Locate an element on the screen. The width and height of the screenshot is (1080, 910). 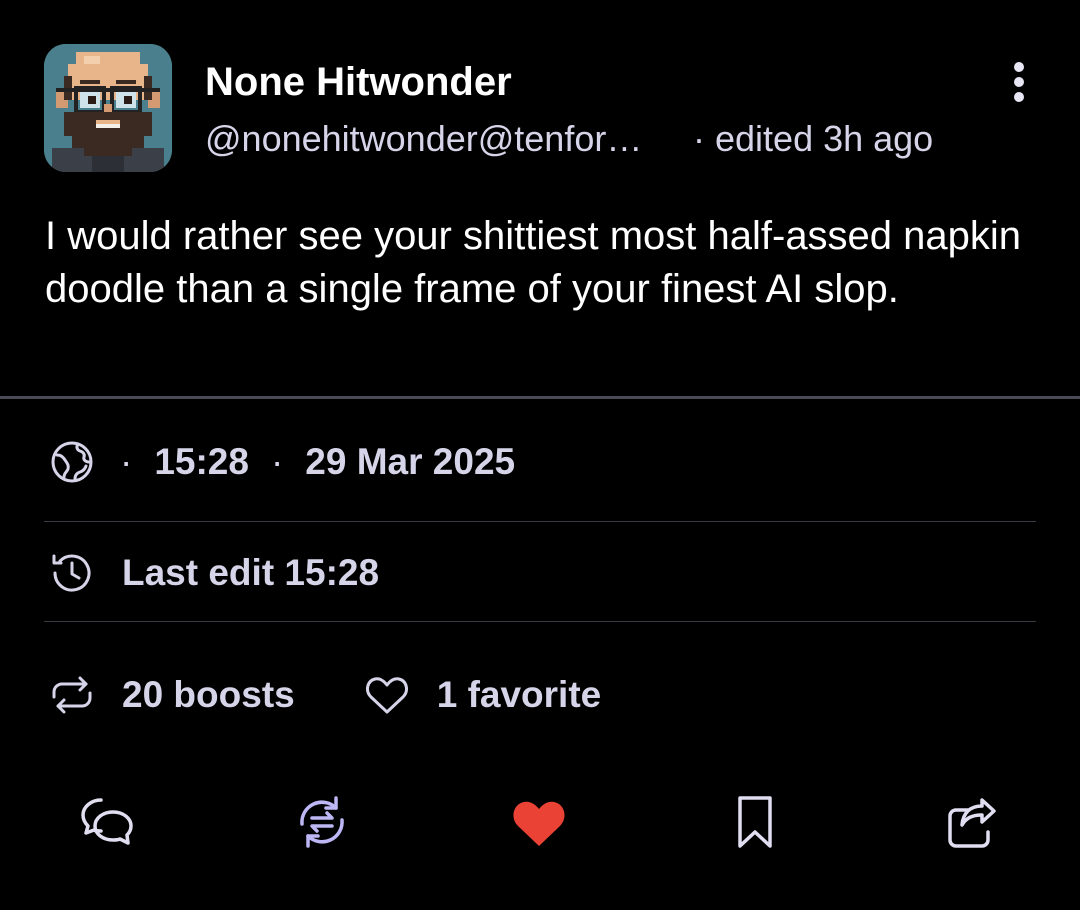
boost-button is located at coordinates (322, 822).